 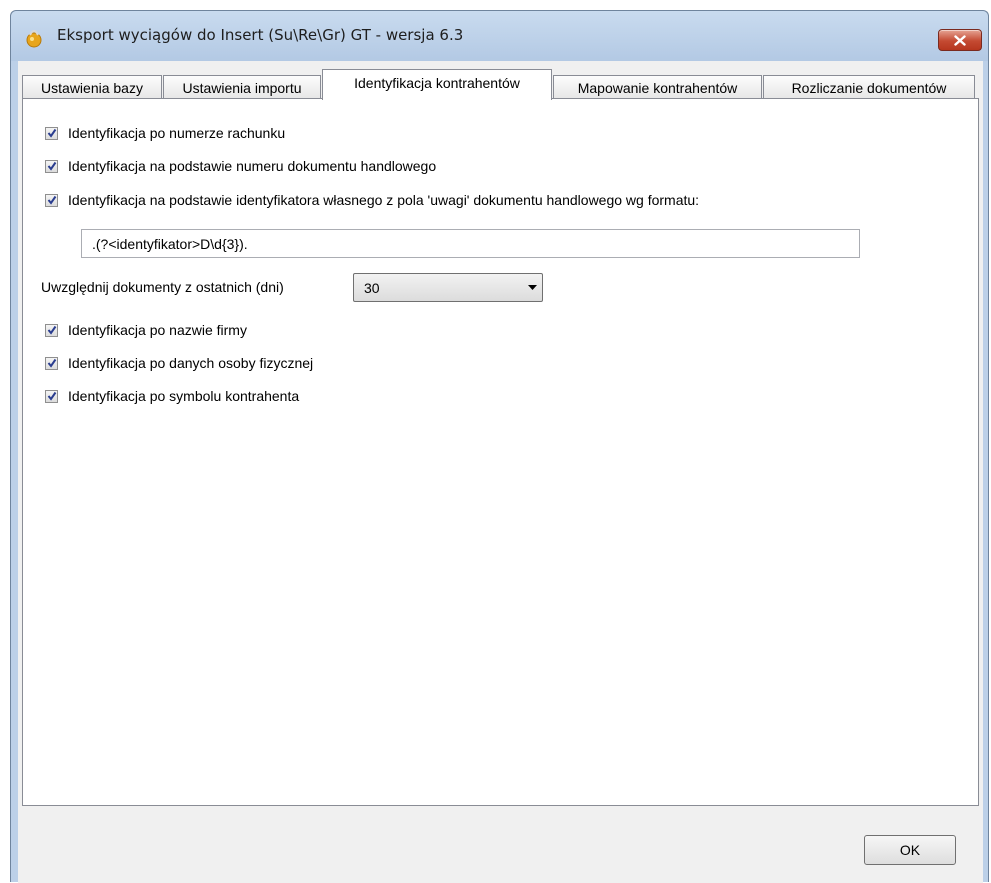 What do you see at coordinates (184, 396) in the screenshot?
I see `check-label: Identyfikacja po symbolu kontrahenta` at bounding box center [184, 396].